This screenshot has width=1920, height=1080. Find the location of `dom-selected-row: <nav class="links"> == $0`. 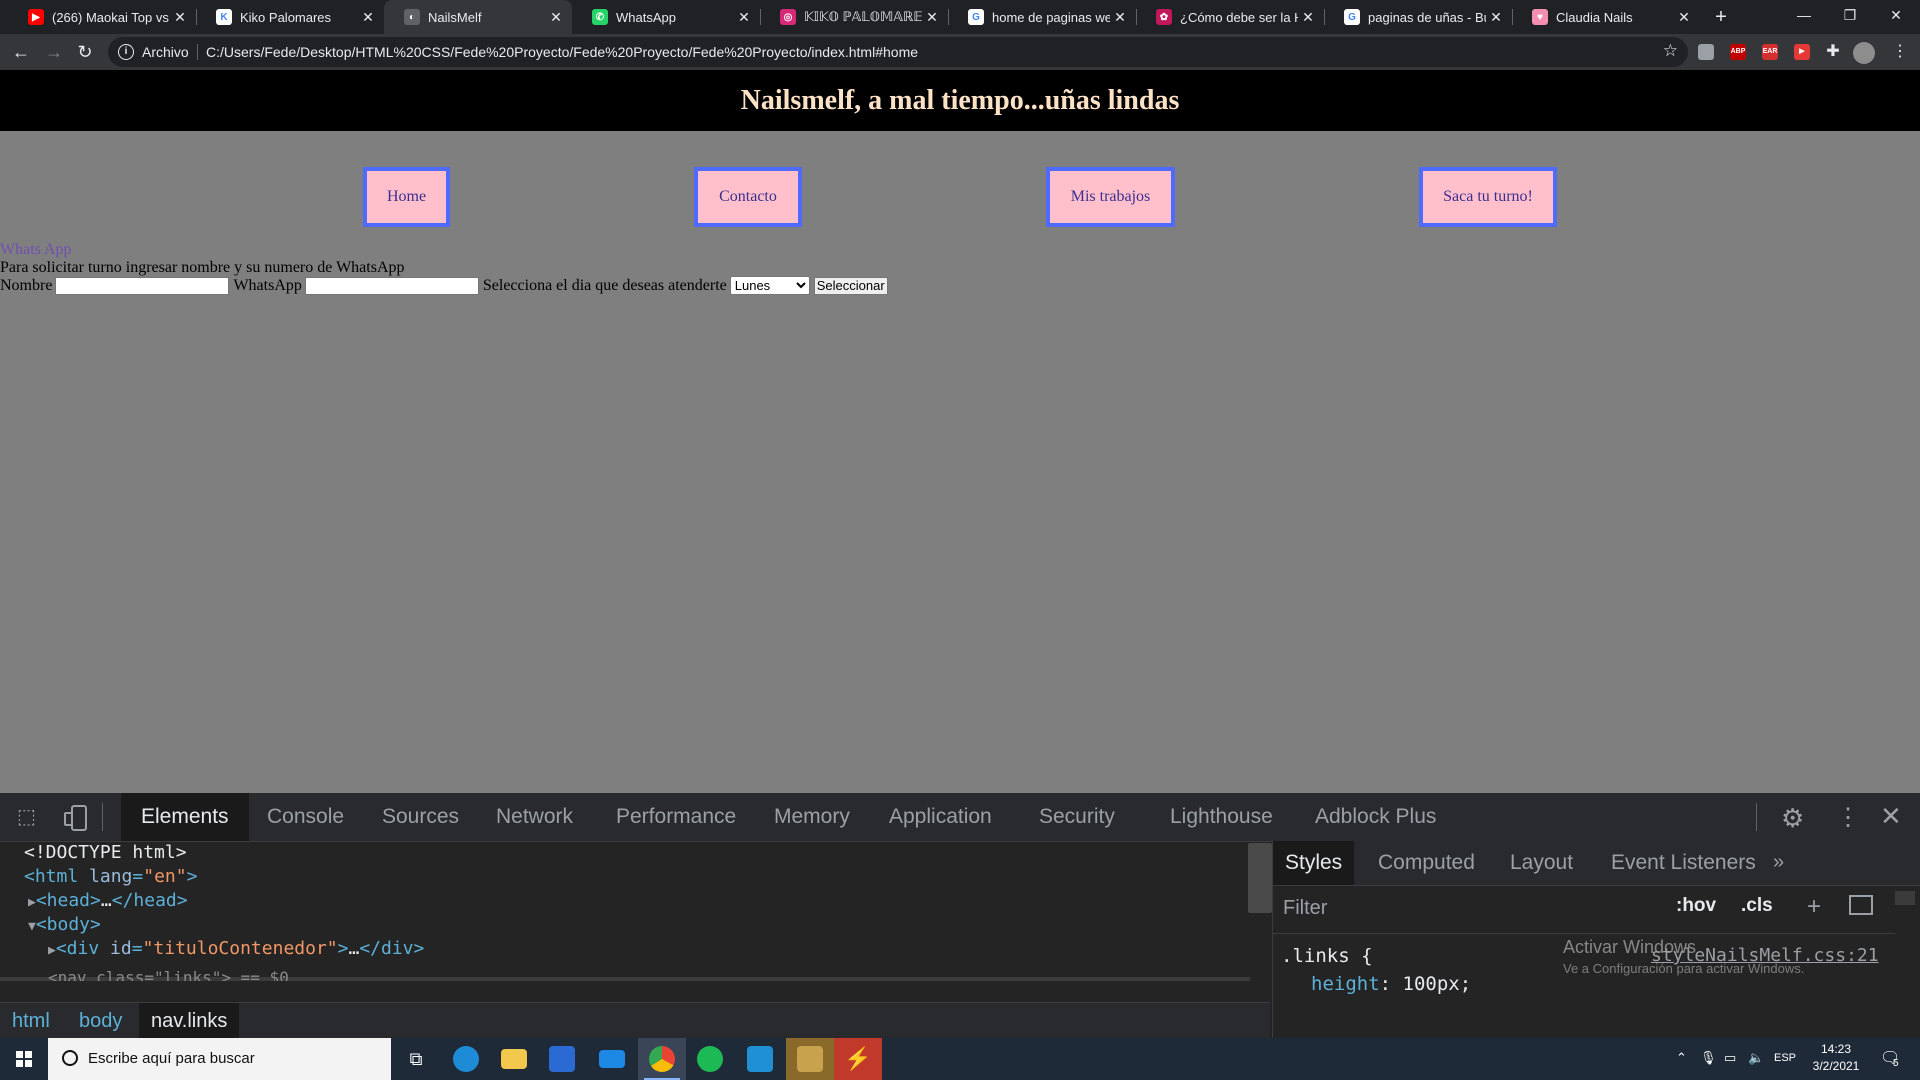

dom-selected-row: <nav class="links"> == $0 is located at coordinates (625, 976).